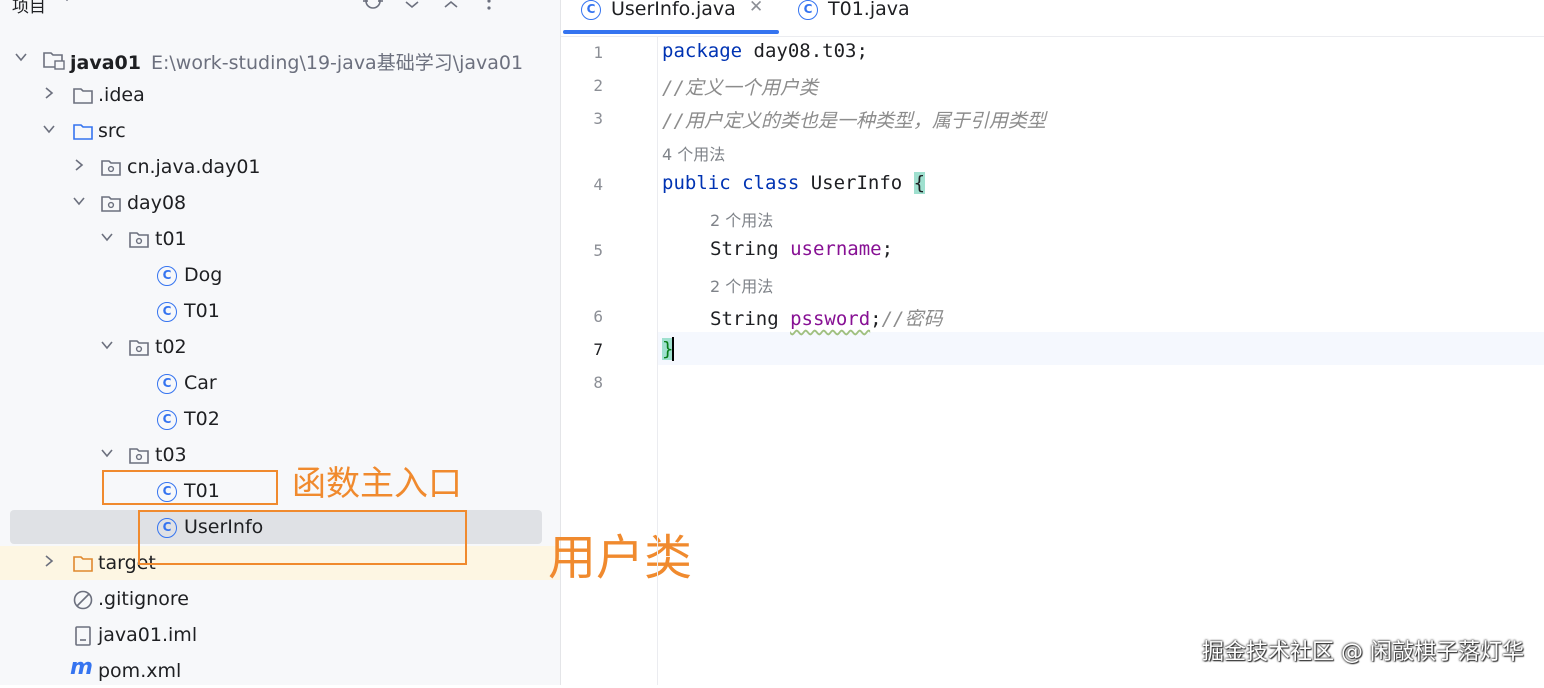  What do you see at coordinates (280, 383) in the screenshot?
I see `tree-item-car: C Car` at bounding box center [280, 383].